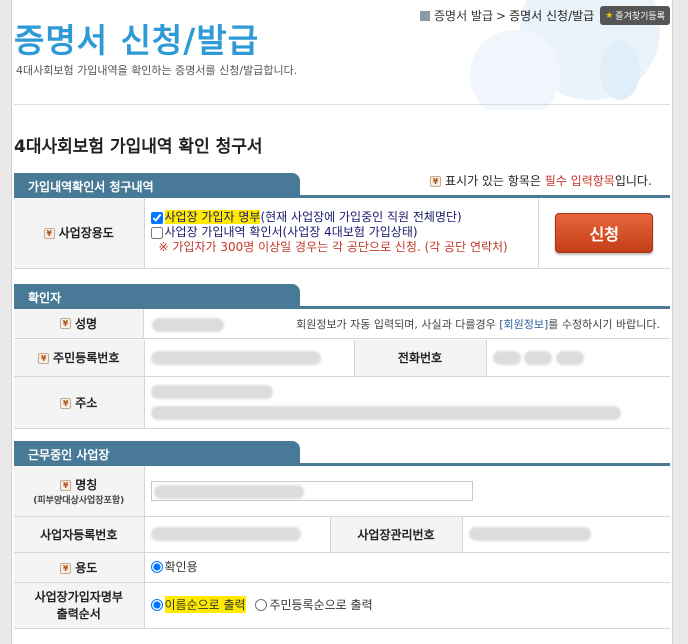 The width and height of the screenshot is (688, 644). I want to click on phone-part2-redacted, so click(538, 358).